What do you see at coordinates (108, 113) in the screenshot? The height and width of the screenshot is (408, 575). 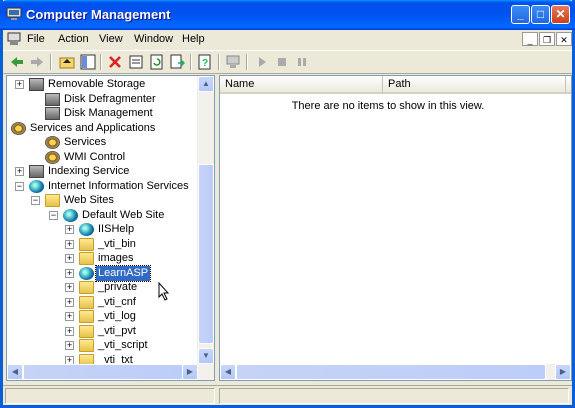 I see `tree-node-label: Disk Management` at bounding box center [108, 113].